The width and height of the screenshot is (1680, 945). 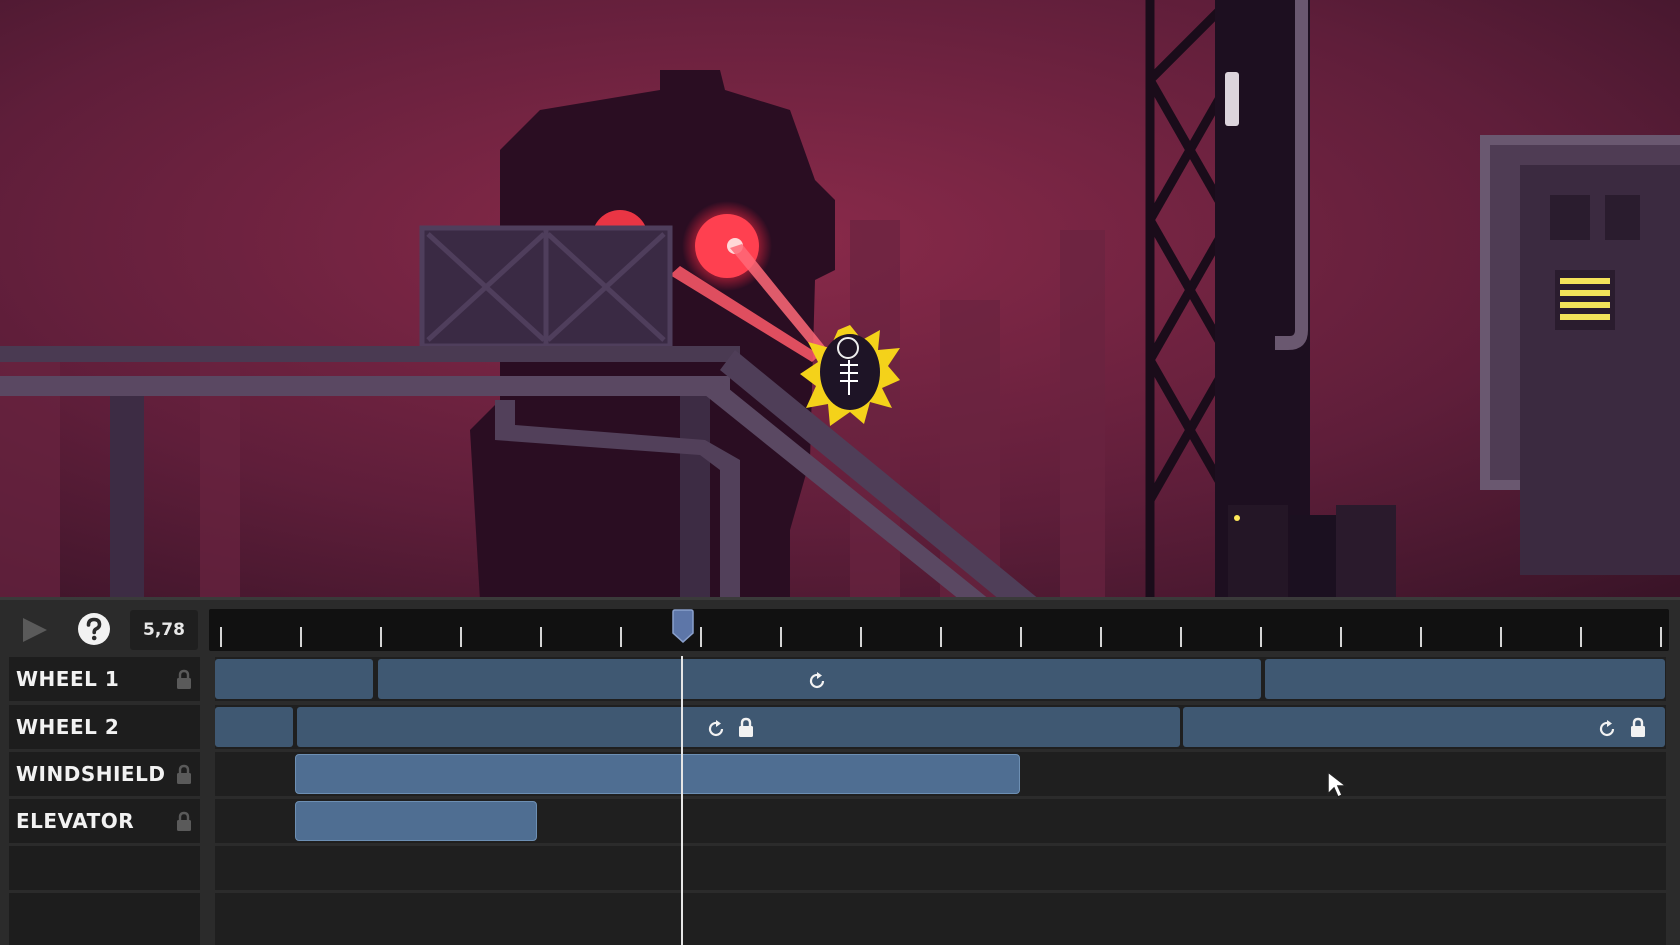 What do you see at coordinates (164, 630) in the screenshot?
I see `time-display: 5,78` at bounding box center [164, 630].